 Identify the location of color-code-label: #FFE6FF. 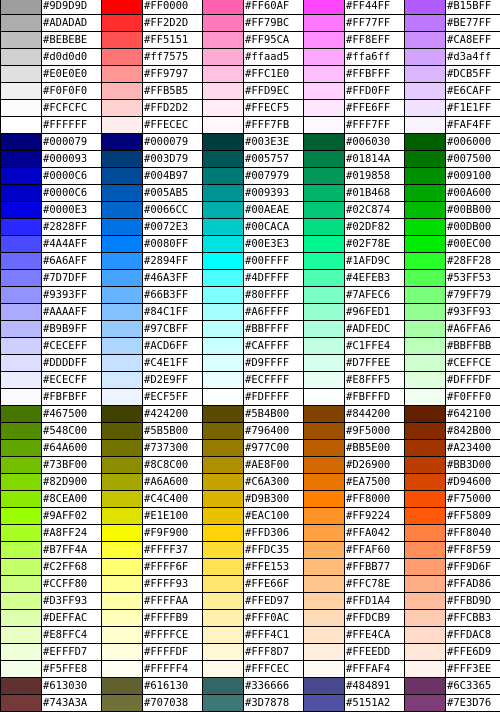
(375, 108).